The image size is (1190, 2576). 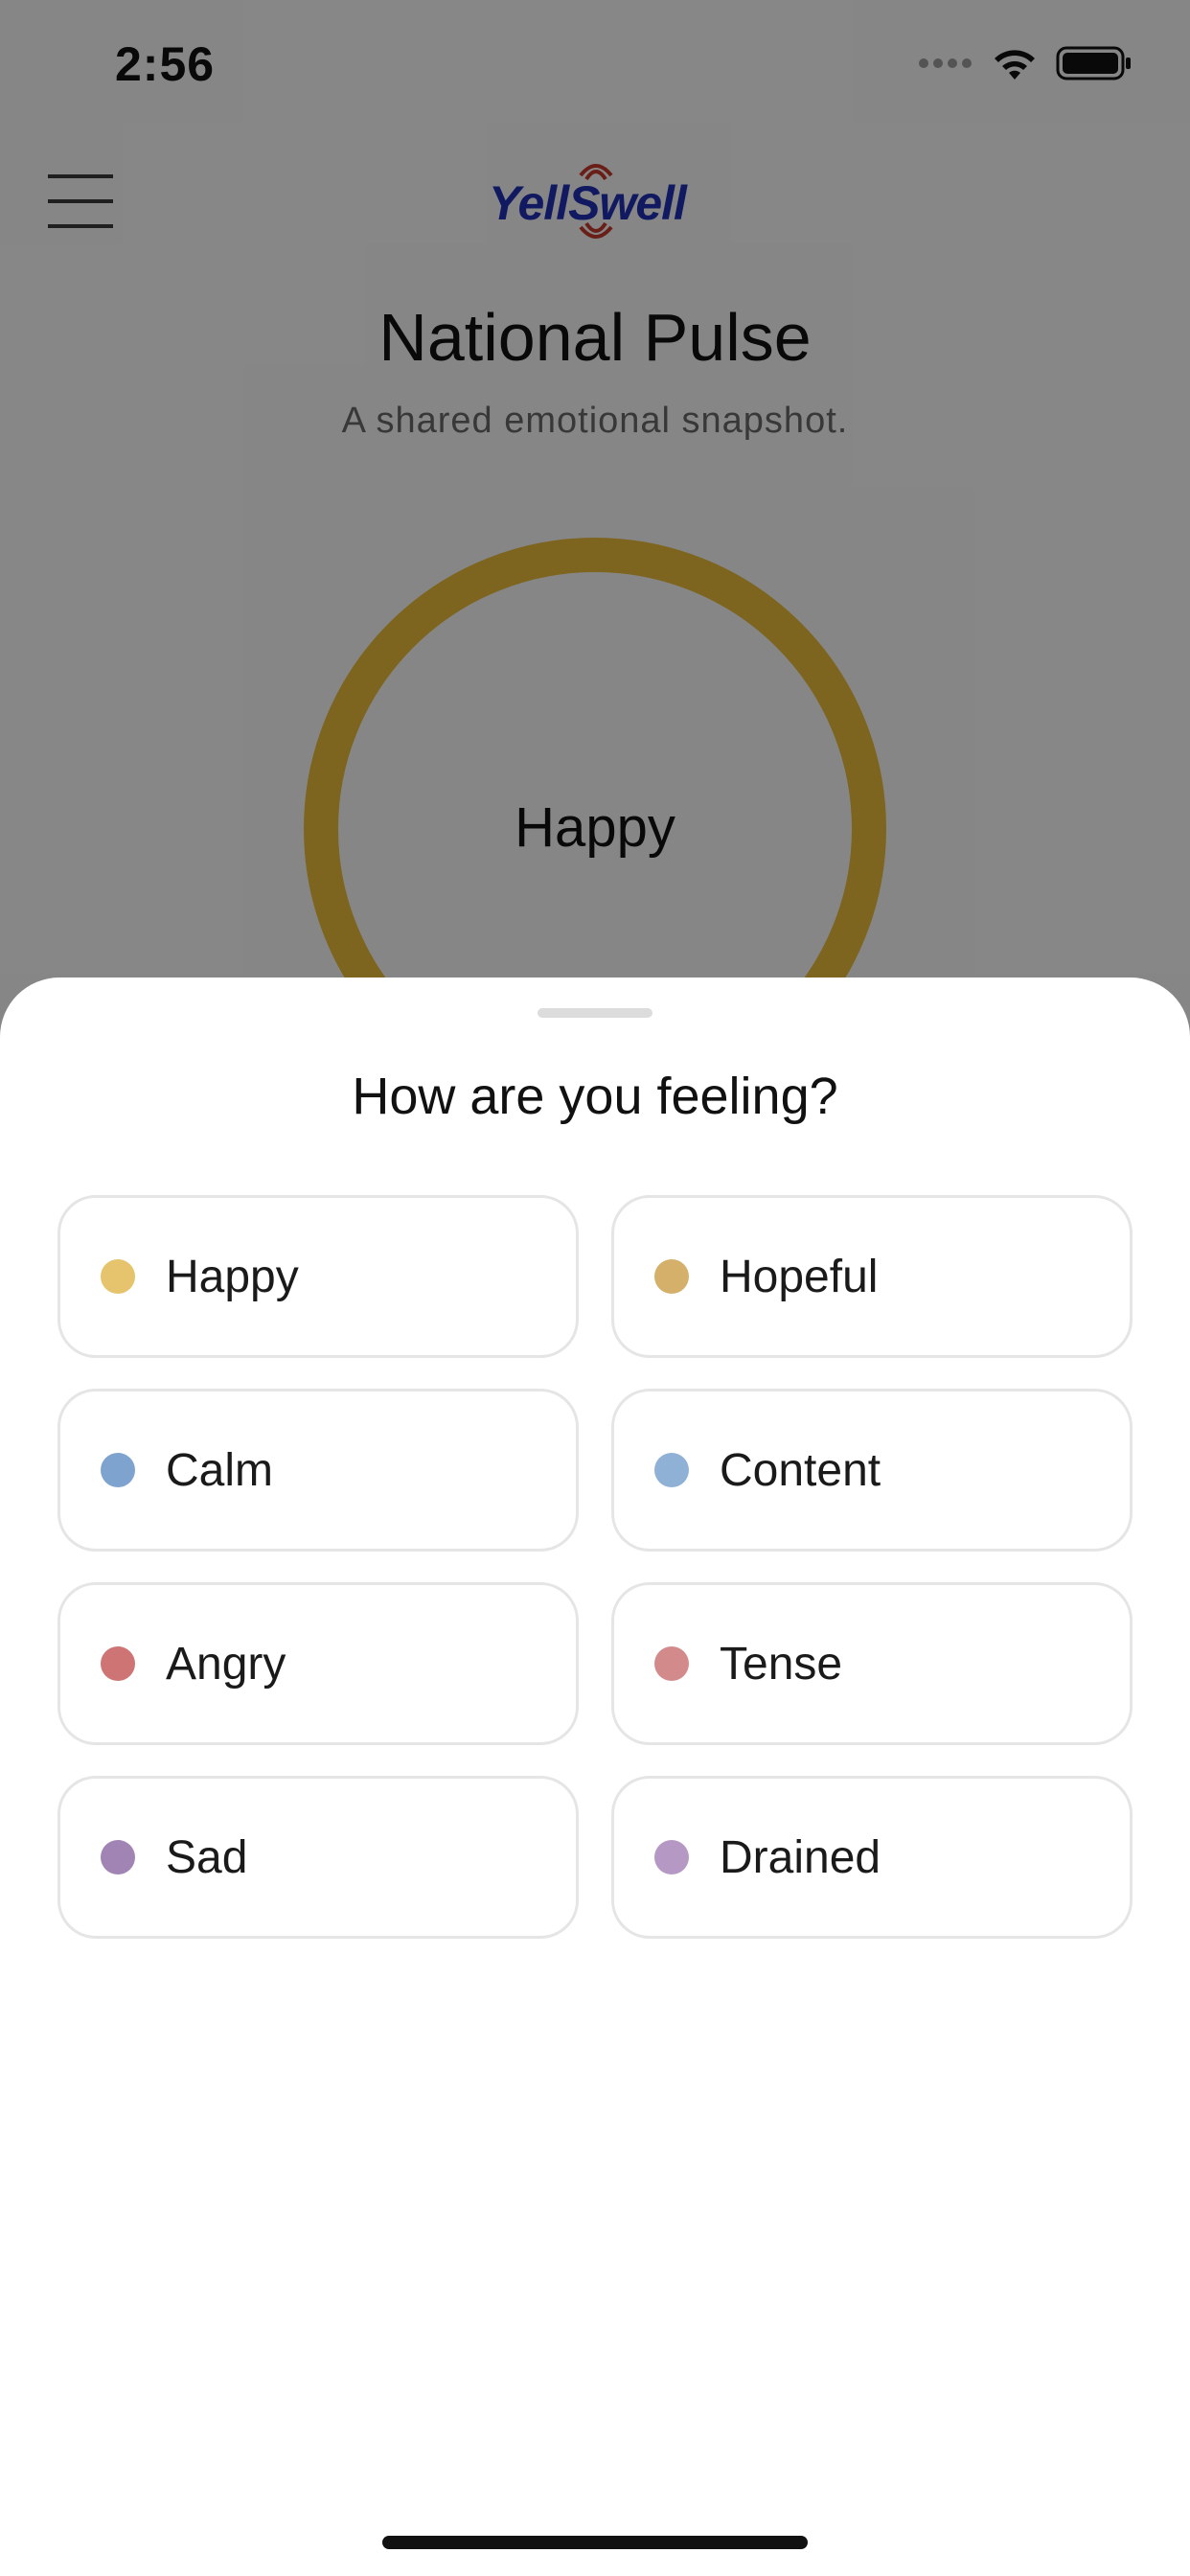 What do you see at coordinates (671, 1276) in the screenshot?
I see `hopeful-dot-icon` at bounding box center [671, 1276].